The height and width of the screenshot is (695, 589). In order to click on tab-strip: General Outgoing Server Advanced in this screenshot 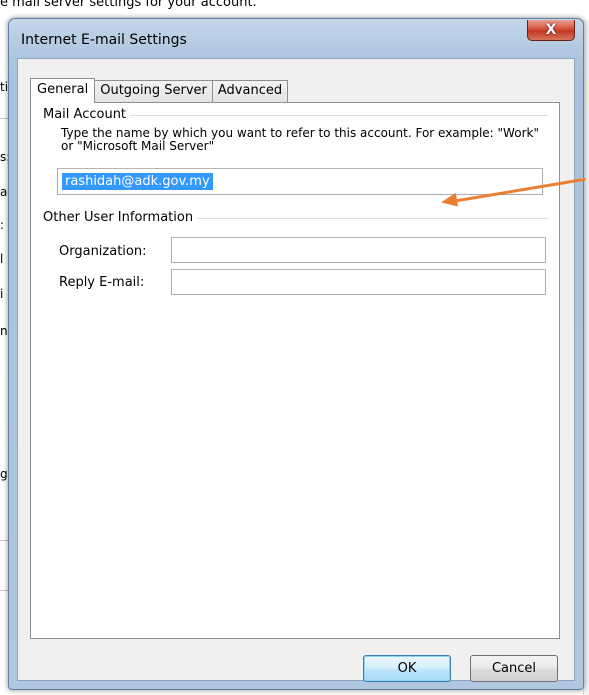, I will do `click(159, 90)`.